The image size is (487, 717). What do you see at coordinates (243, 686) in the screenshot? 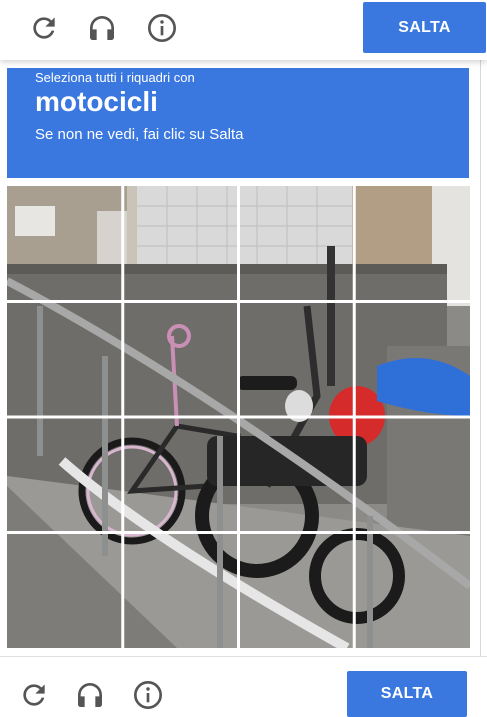
I see `bottom-toolbar: SALTA` at bounding box center [243, 686].